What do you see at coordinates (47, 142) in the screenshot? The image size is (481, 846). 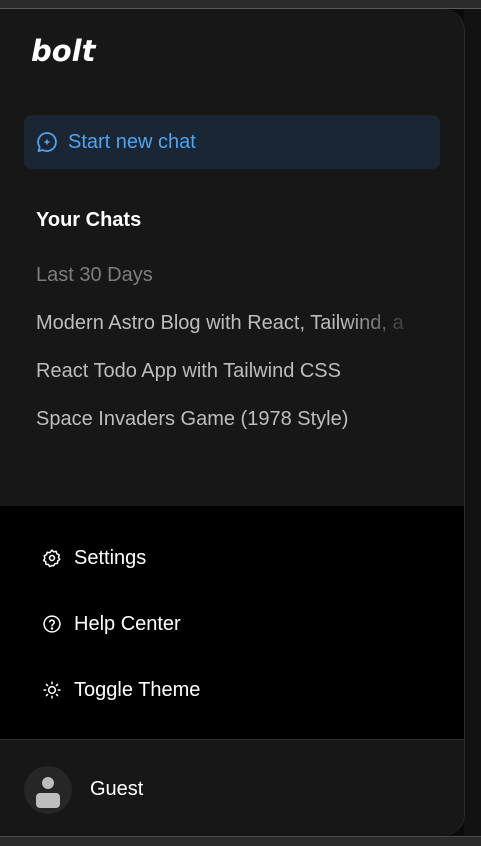 I see `chat-sparkle-icon` at bounding box center [47, 142].